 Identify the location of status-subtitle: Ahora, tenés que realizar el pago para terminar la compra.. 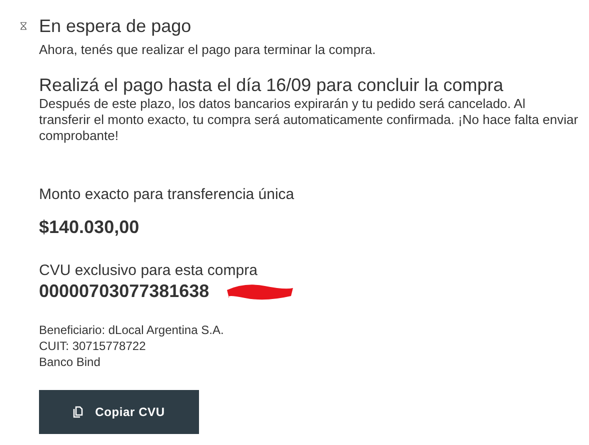
(208, 50).